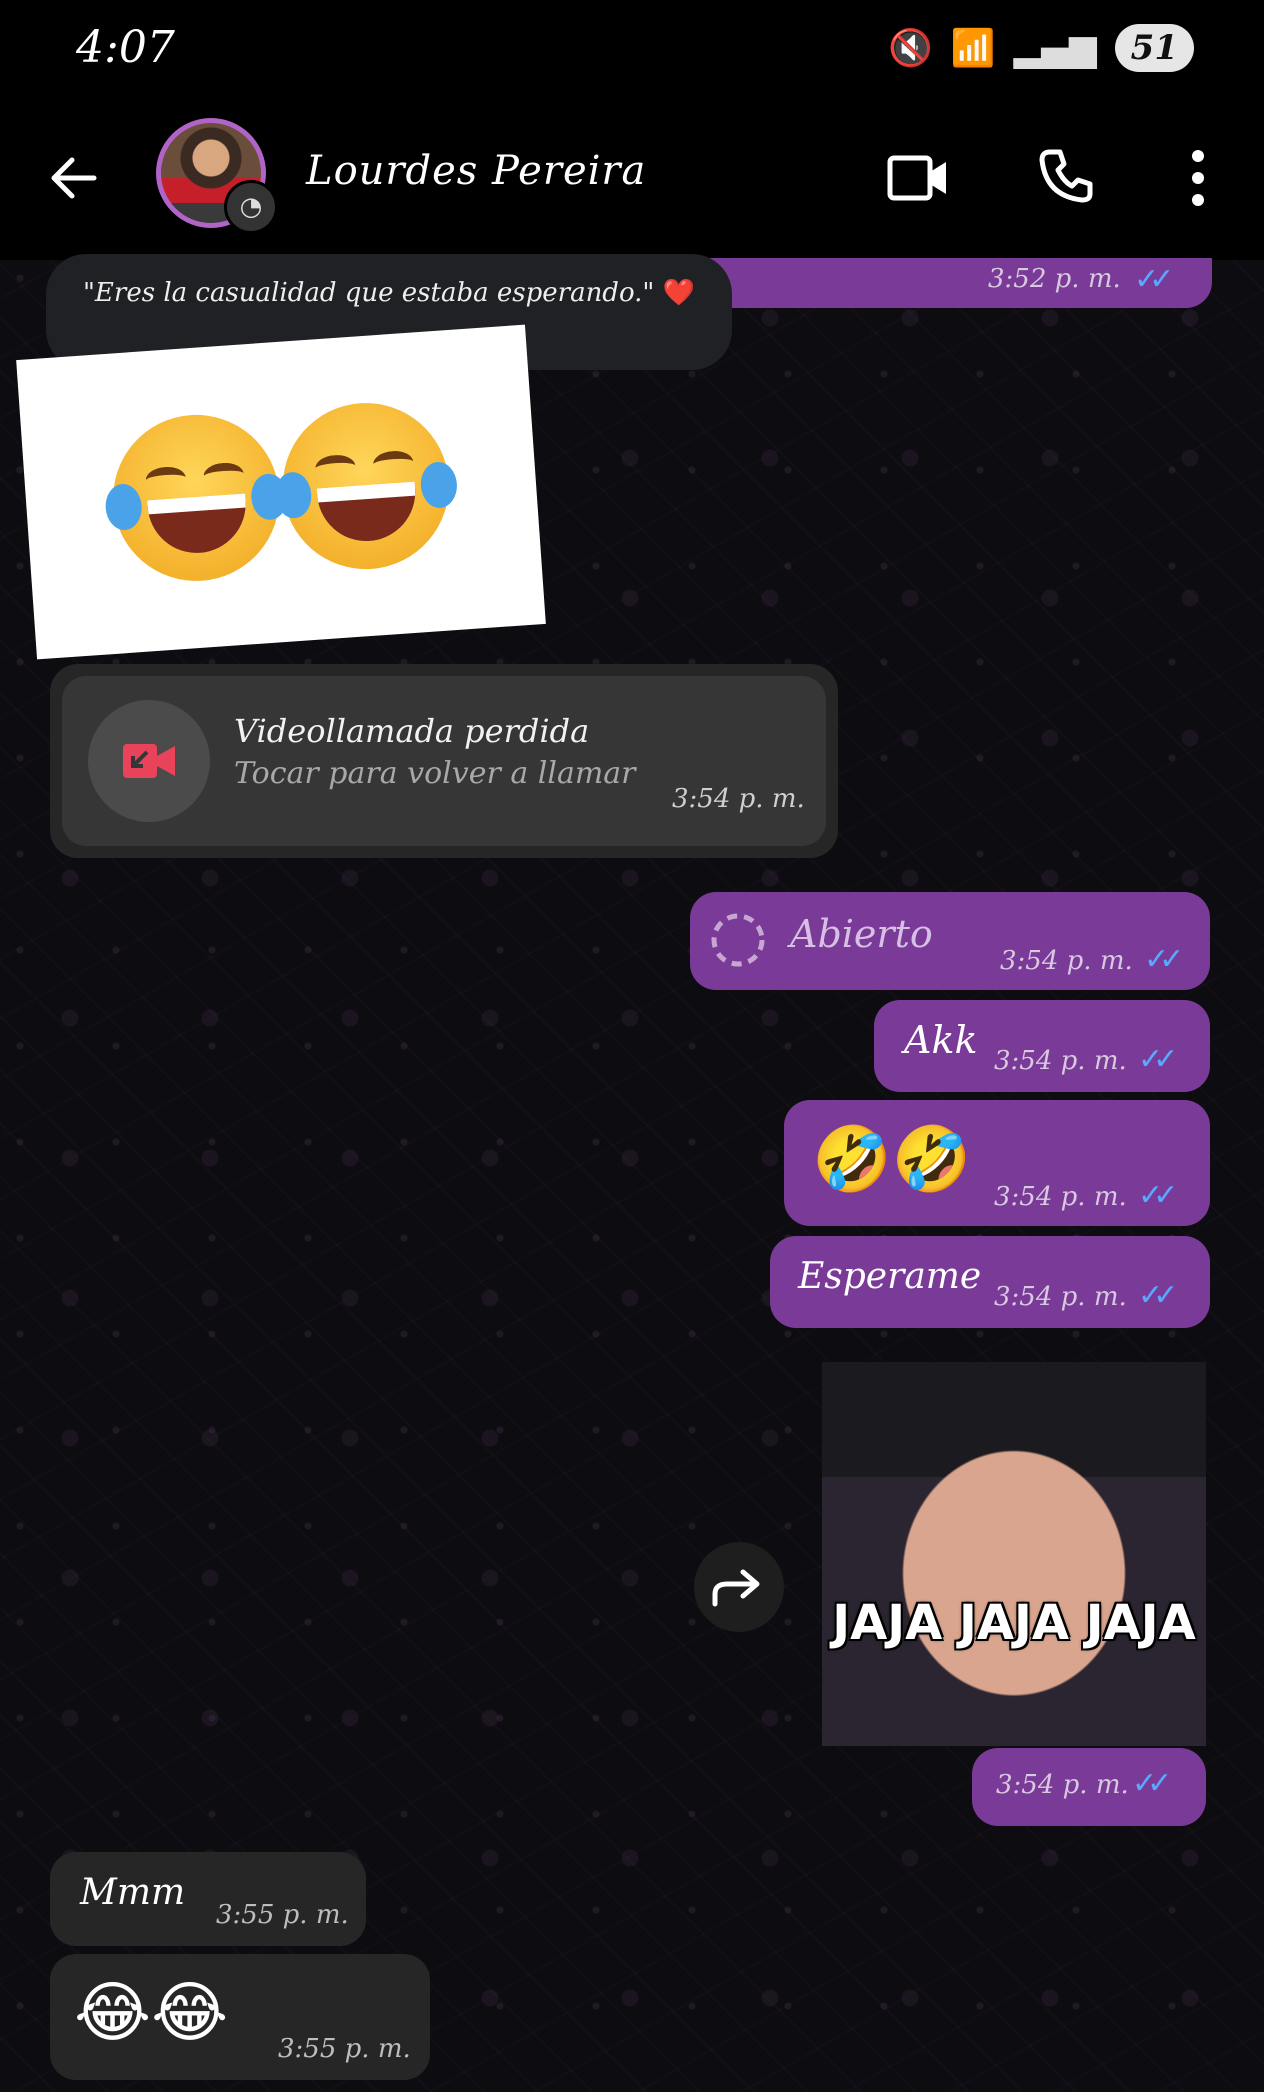 Image resolution: width=1264 pixels, height=2092 pixels. I want to click on message-bubble-emoji-joy: 😂😂 3:55 p. m., so click(240, 2017).